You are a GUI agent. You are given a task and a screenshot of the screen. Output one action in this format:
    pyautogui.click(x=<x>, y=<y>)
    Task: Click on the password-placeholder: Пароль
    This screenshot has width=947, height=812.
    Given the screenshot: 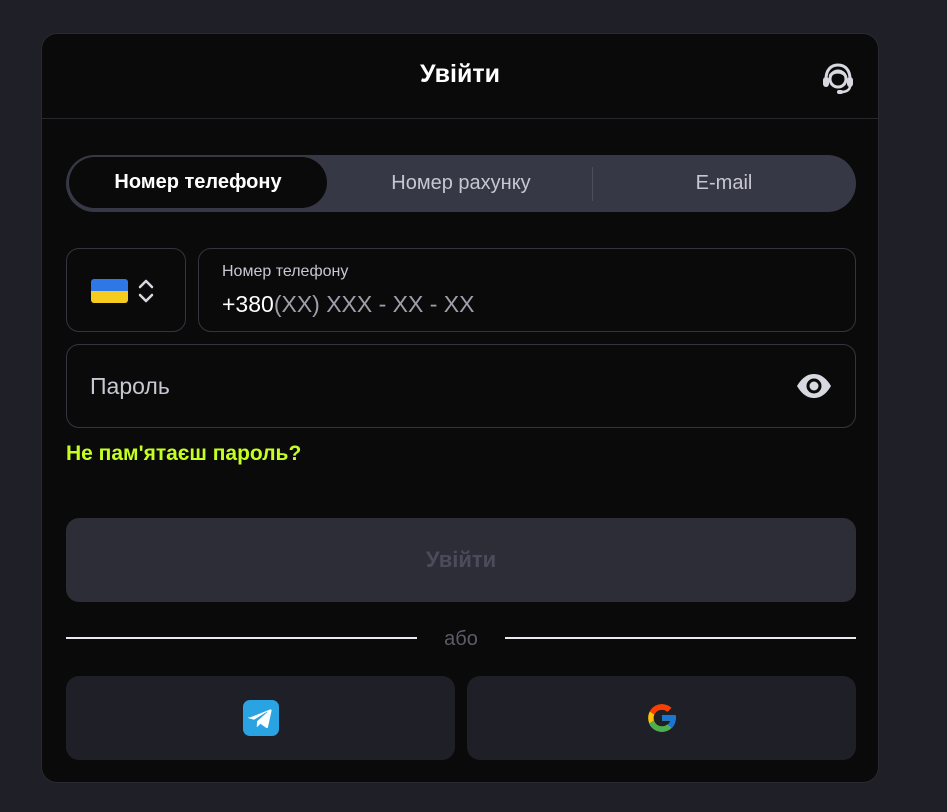 What is the action you would take?
    pyautogui.click(x=130, y=386)
    